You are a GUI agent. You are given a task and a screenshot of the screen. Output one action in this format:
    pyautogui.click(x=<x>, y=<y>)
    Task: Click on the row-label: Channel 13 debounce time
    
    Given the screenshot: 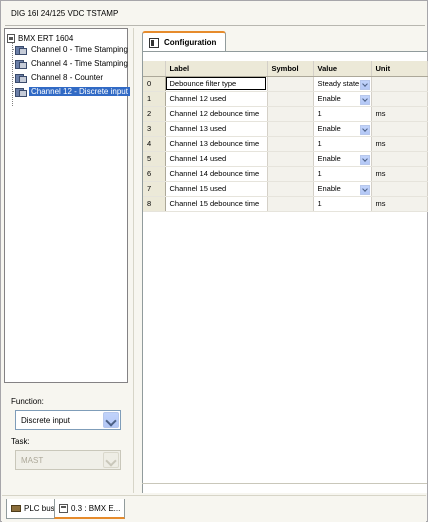 What is the action you would take?
    pyautogui.click(x=216, y=144)
    